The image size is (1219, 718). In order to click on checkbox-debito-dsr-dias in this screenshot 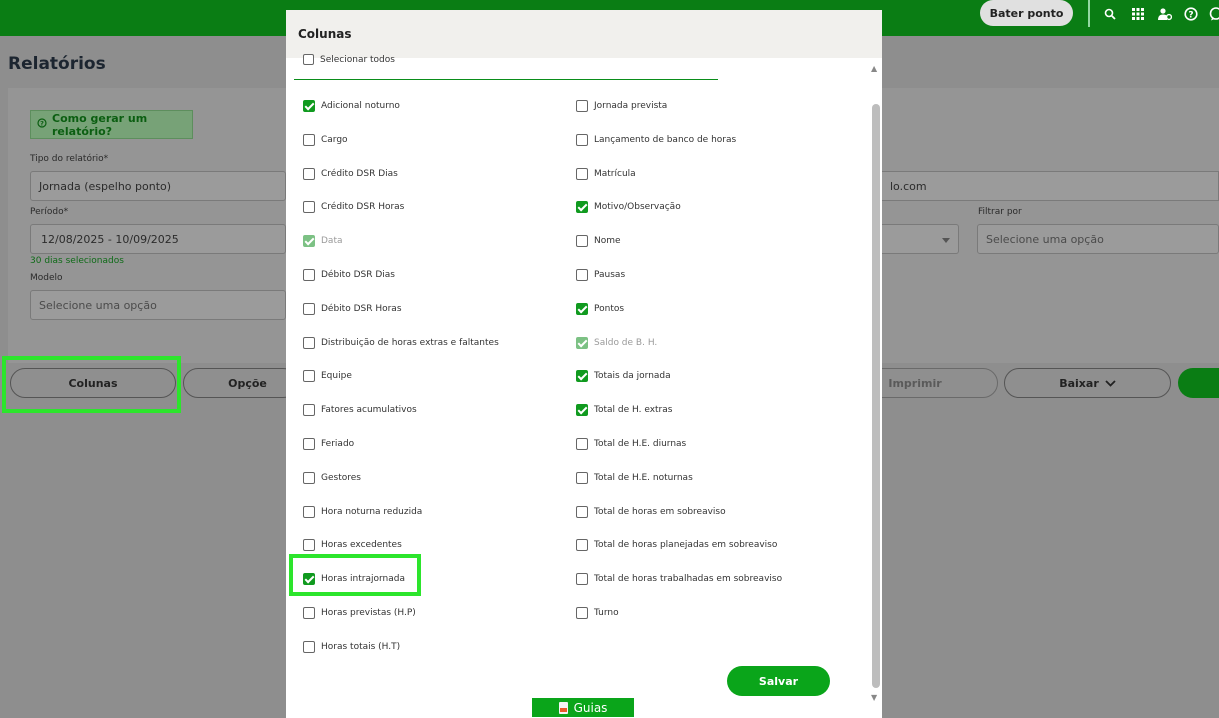, I will do `click(309, 275)`.